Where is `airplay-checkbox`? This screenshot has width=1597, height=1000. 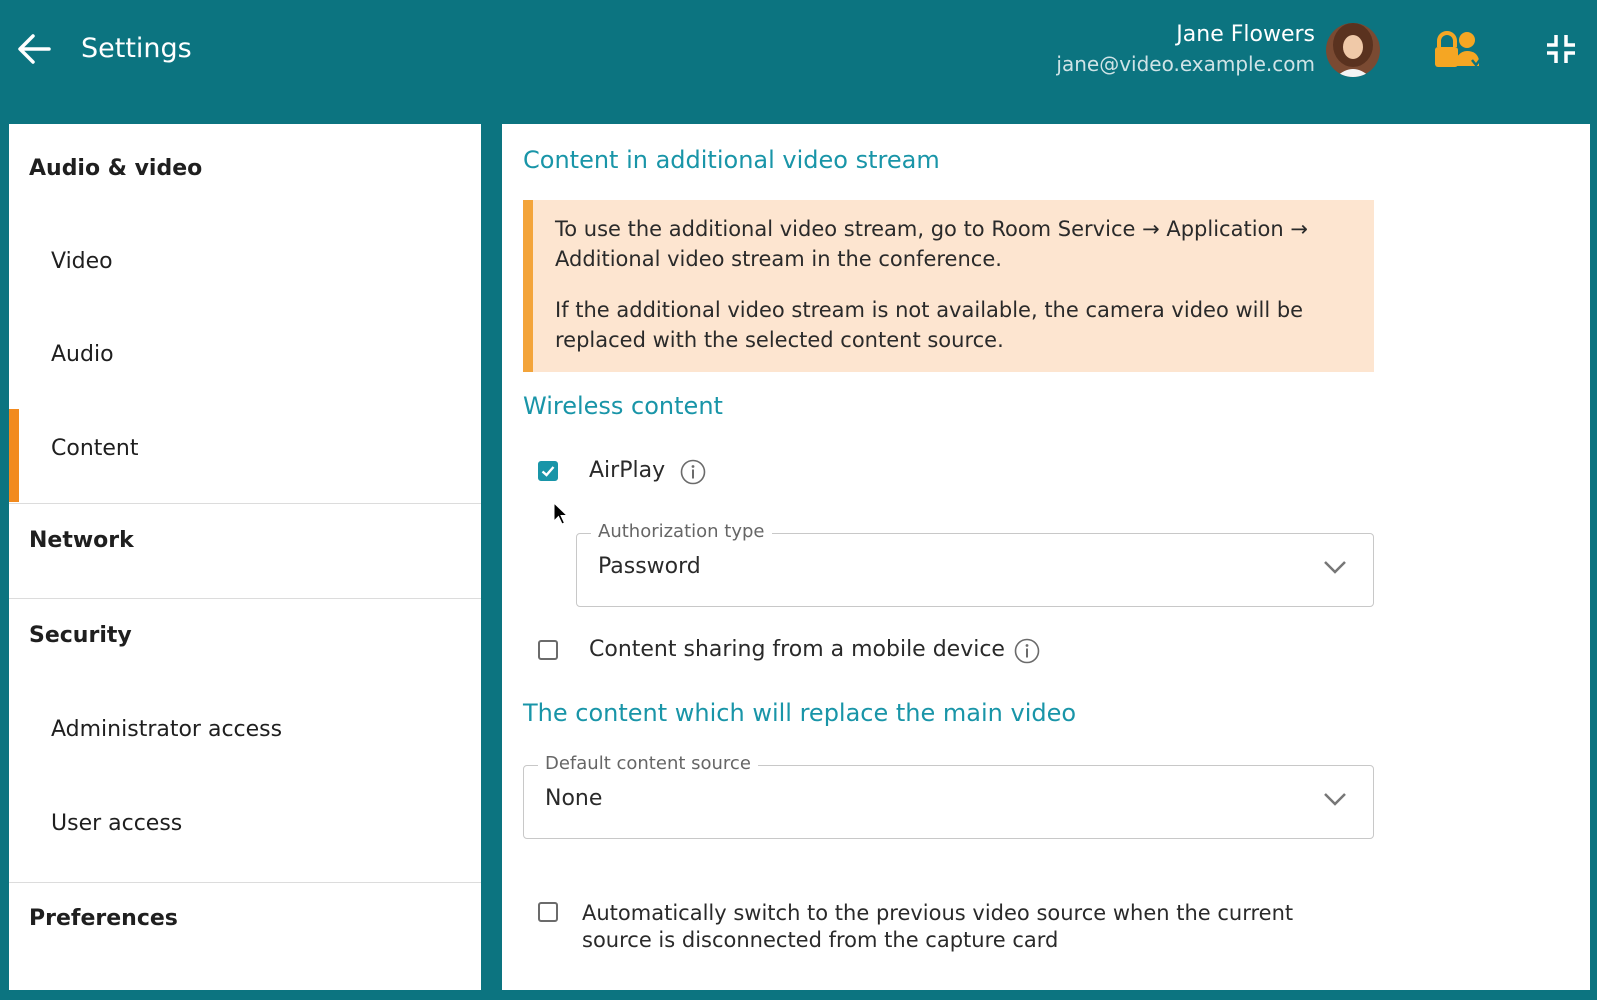
airplay-checkbox is located at coordinates (548, 471).